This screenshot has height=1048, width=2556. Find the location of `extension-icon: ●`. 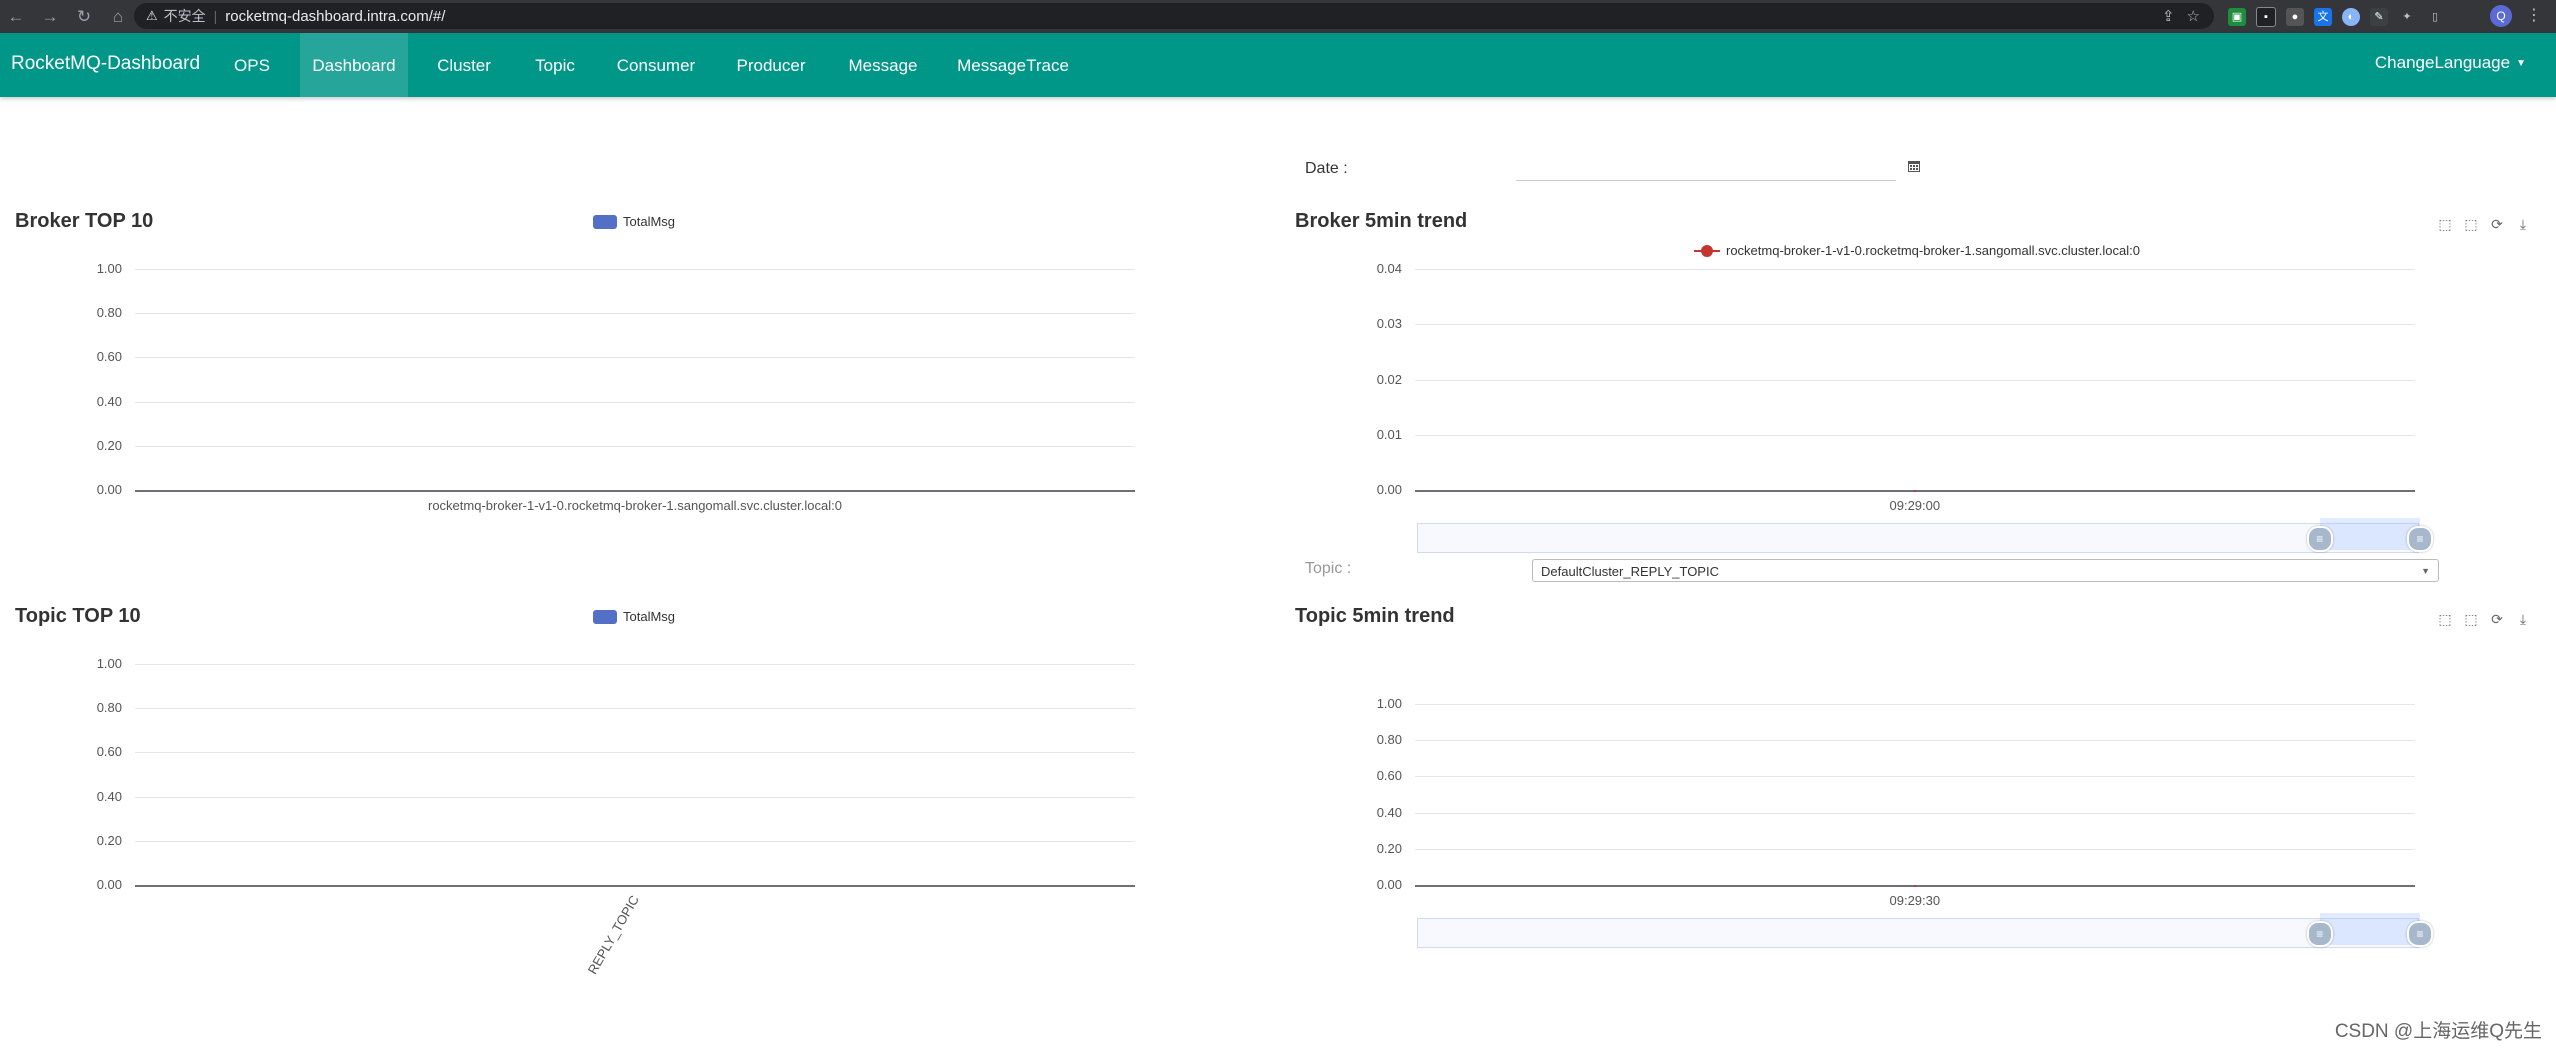

extension-icon: ● is located at coordinates (2295, 16).